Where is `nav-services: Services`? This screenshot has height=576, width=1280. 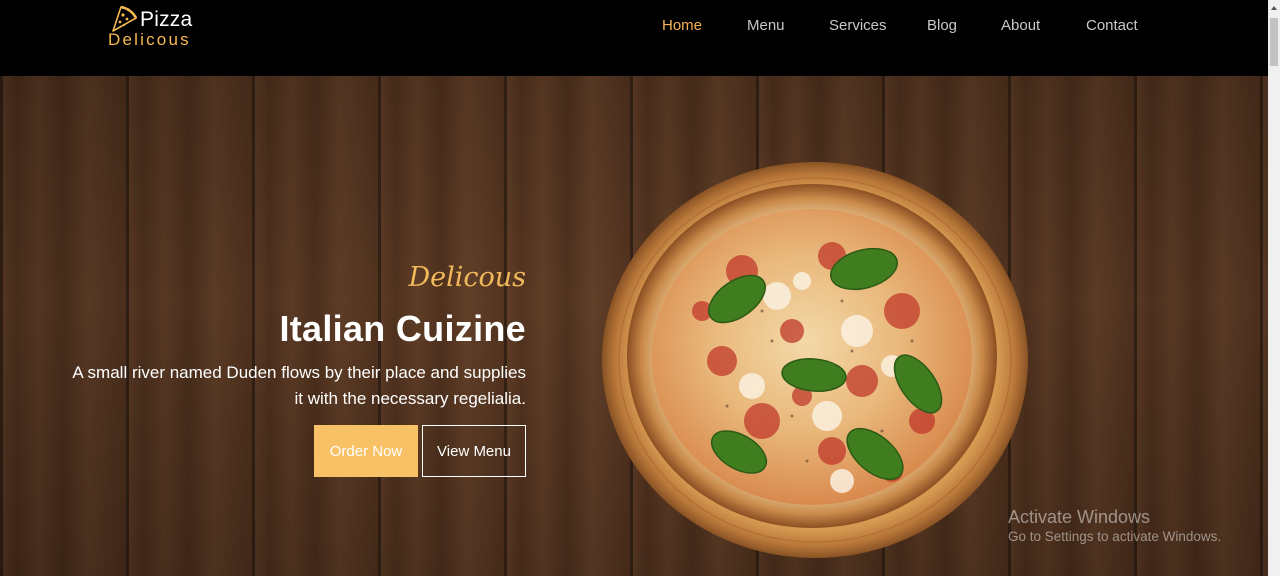 nav-services: Services is located at coordinates (858, 25).